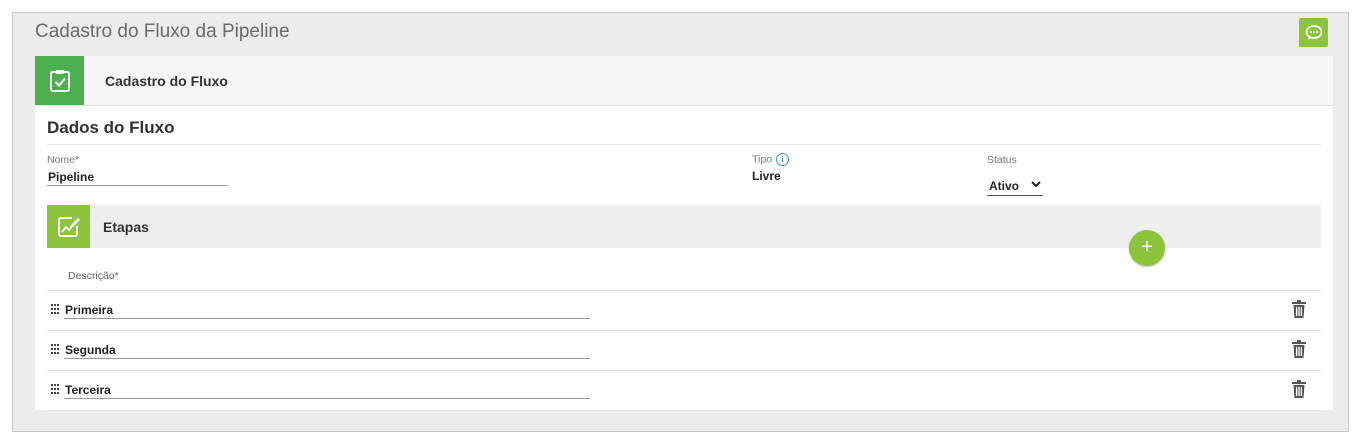 The width and height of the screenshot is (1359, 446). I want to click on nome-input-underline, so click(137, 185).